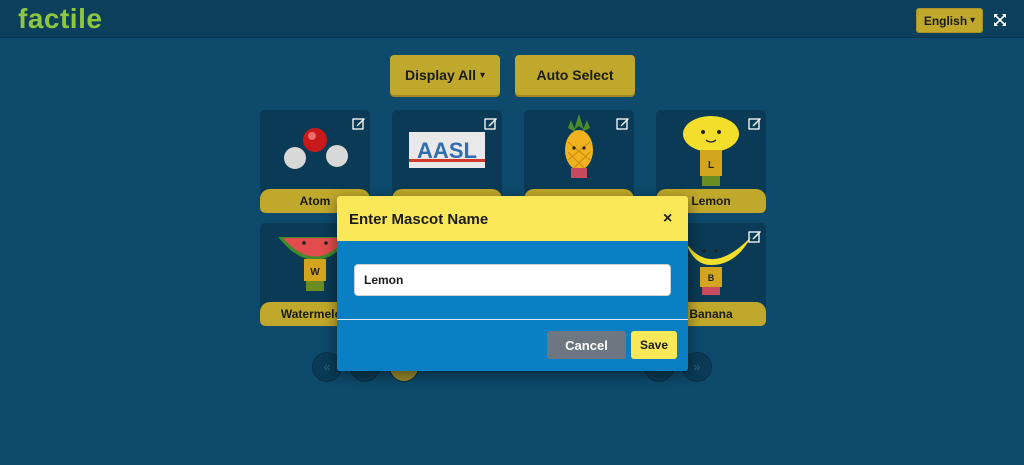 This screenshot has height=465, width=1024. Describe the element at coordinates (667, 219) in the screenshot. I see `close-icon: ×` at that location.